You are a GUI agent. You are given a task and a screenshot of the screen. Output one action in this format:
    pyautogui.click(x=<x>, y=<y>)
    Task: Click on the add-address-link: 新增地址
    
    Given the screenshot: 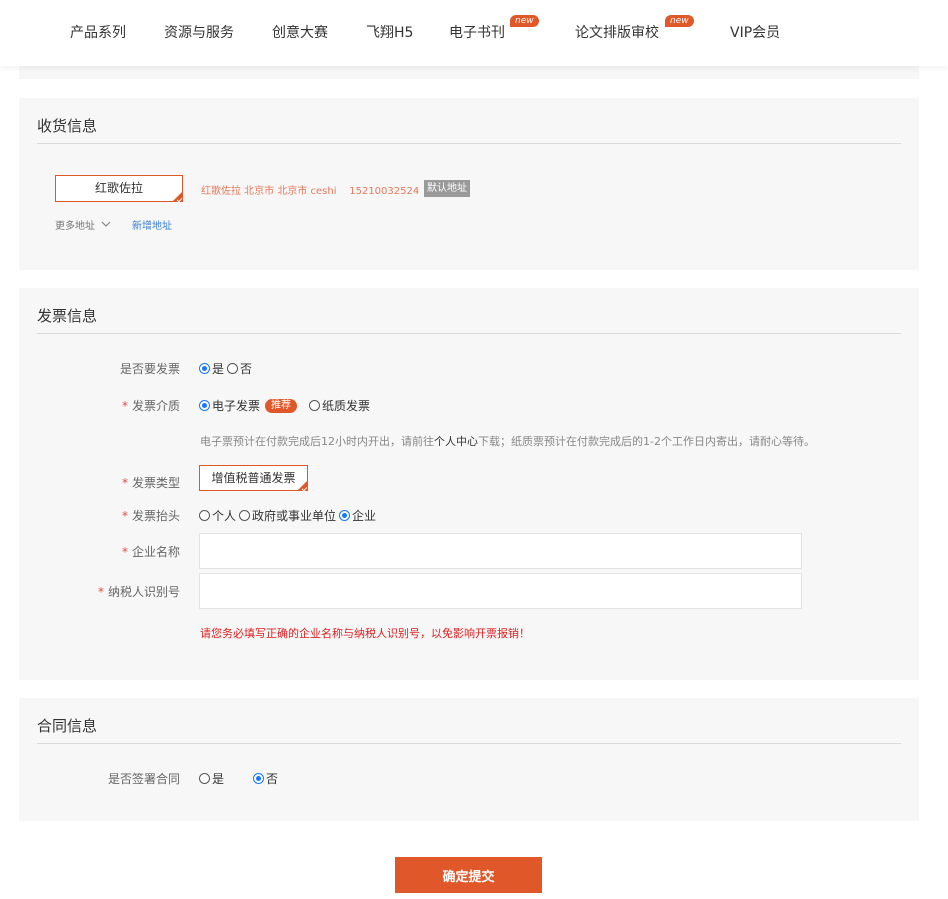 What is the action you would take?
    pyautogui.click(x=152, y=224)
    